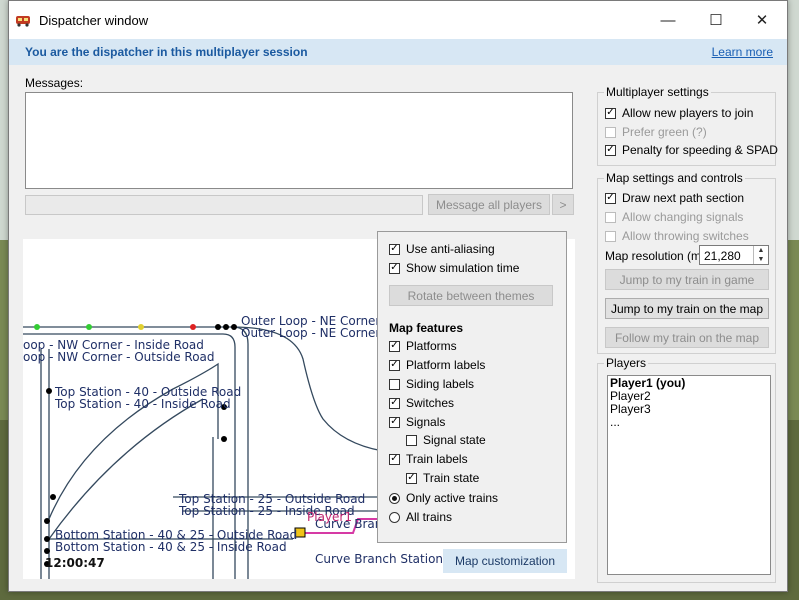 Image resolution: width=799 pixels, height=600 pixels. I want to click on label-nw-outside: oop - NW Corner - Outside Road, so click(119, 357).